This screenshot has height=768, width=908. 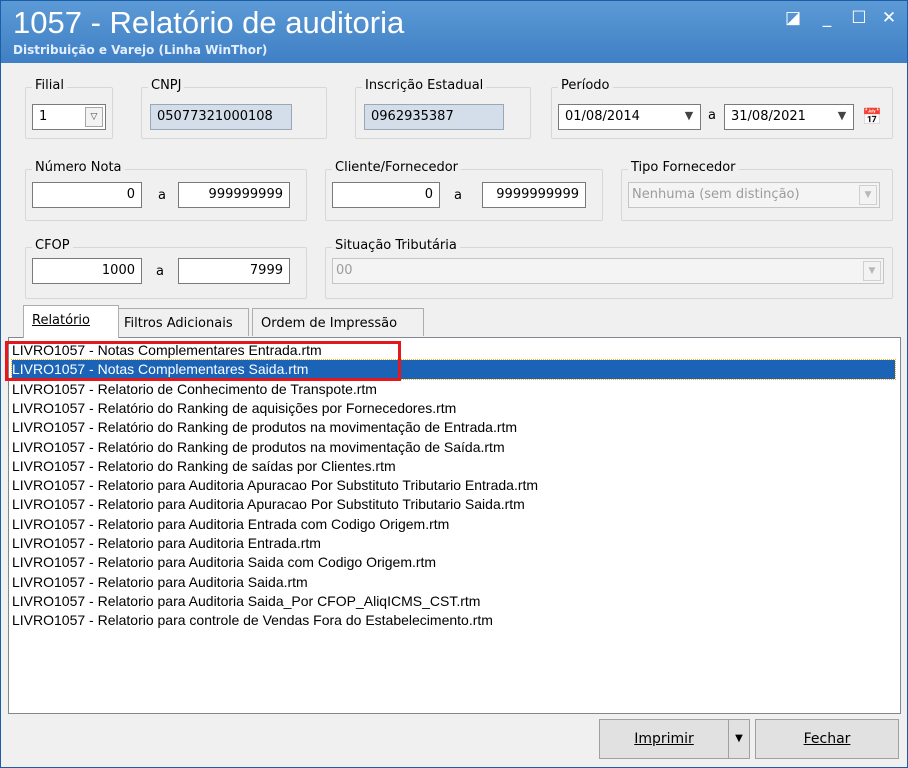 I want to click on tab-ordem-label: Ordem de Impressão, so click(x=329, y=323).